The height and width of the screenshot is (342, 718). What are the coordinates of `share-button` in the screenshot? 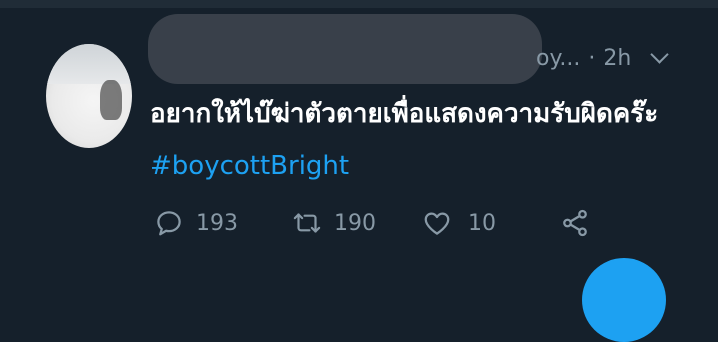 It's located at (575, 223).